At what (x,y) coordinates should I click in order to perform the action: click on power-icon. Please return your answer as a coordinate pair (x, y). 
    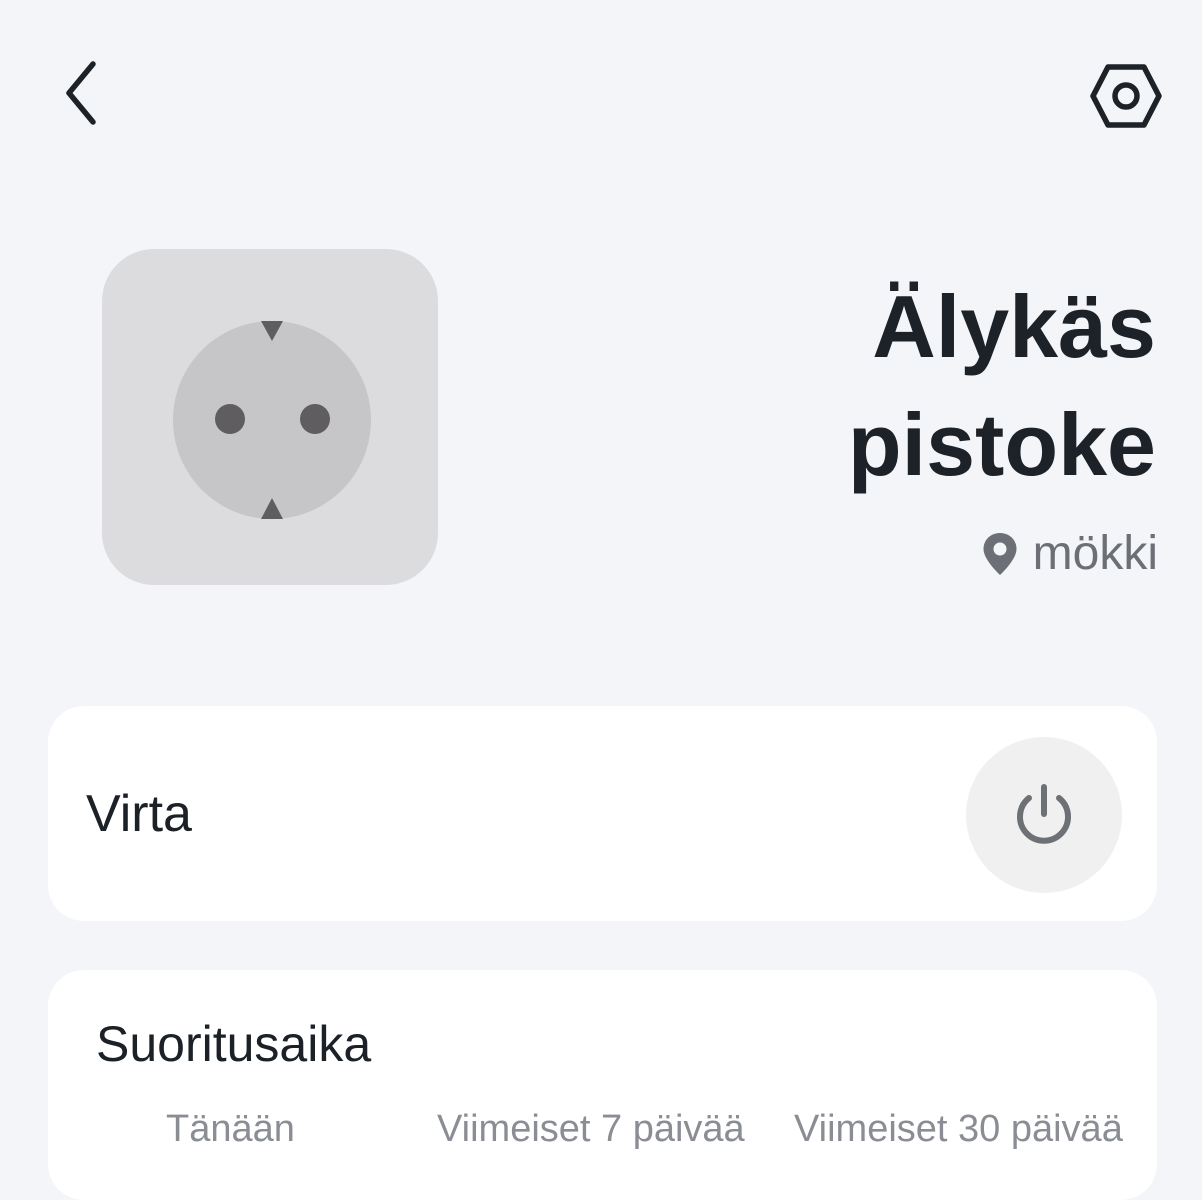
    Looking at the image, I should click on (1044, 814).